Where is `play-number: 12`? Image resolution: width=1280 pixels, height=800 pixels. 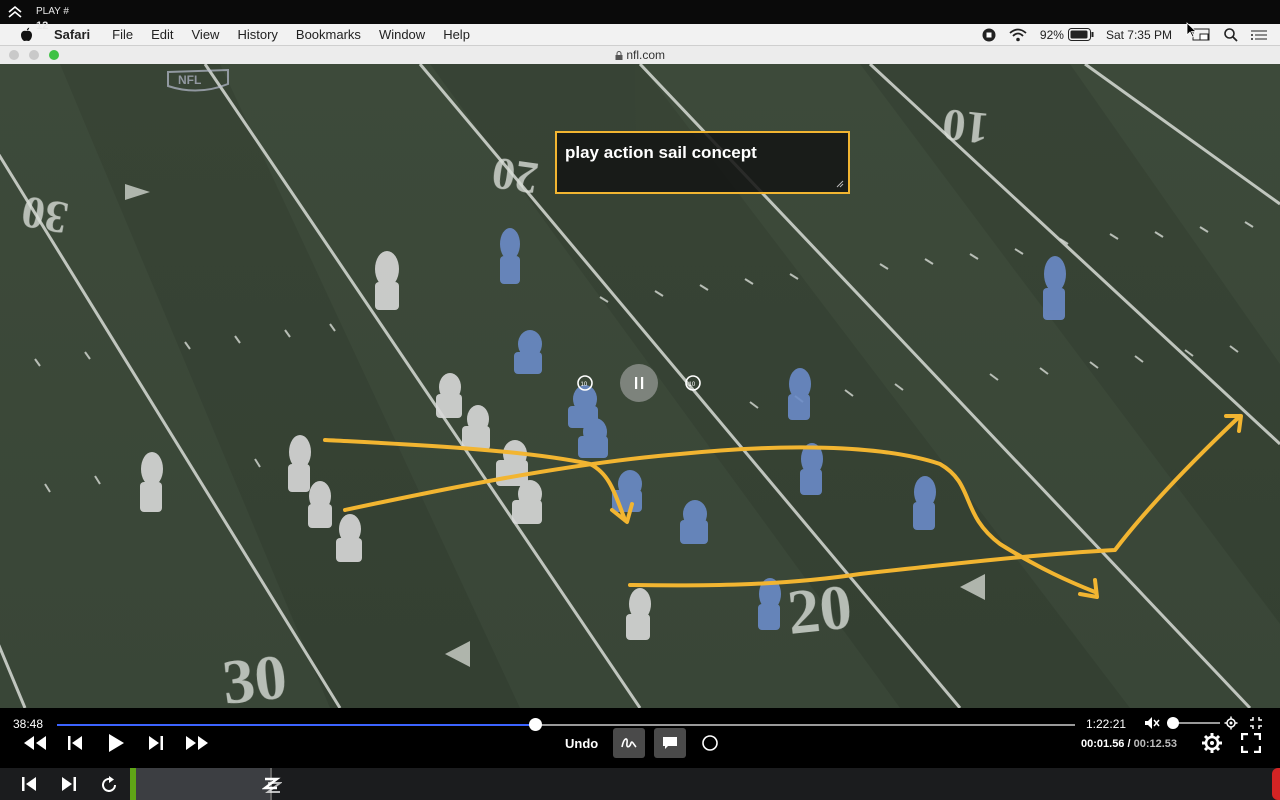
play-number: 12 is located at coordinates (42, 26).